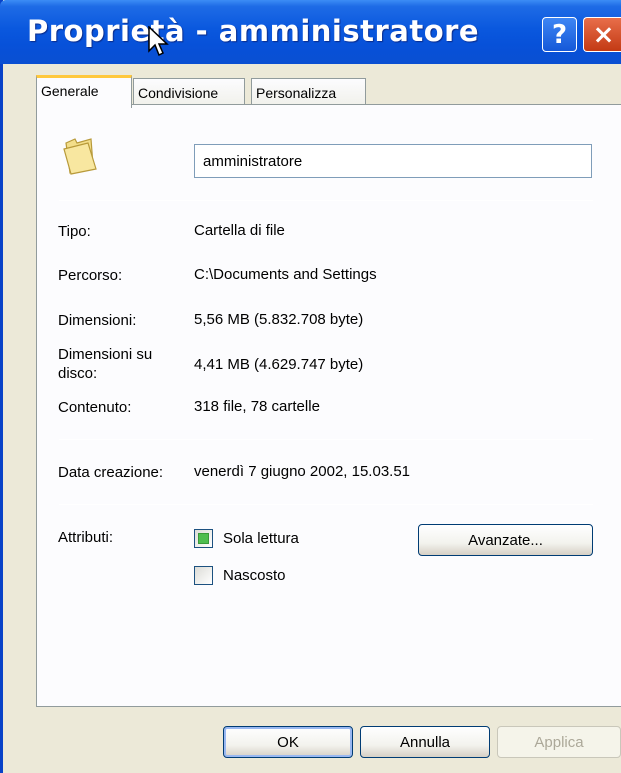  Describe the element at coordinates (111, 472) in the screenshot. I see `created-label: Data creazione:` at that location.